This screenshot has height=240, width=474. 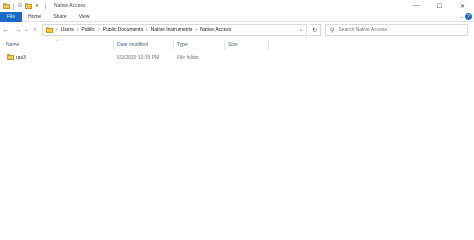 I want to click on sort-indicator-icon: ^, so click(x=57, y=40).